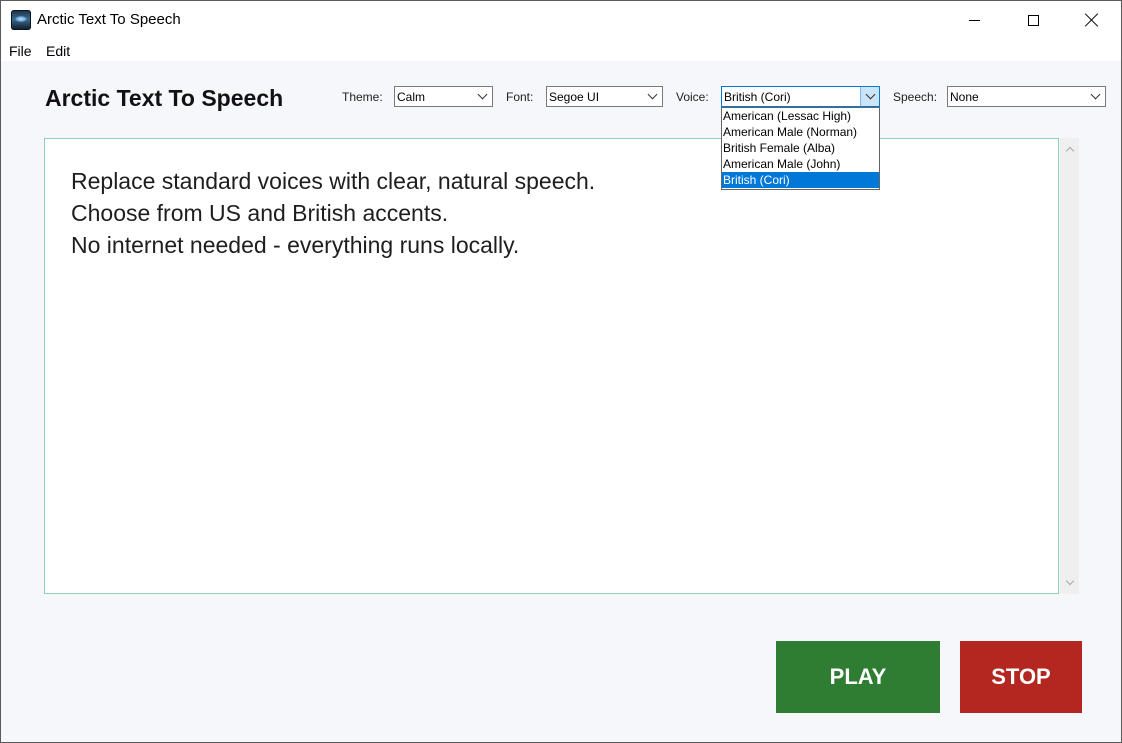  I want to click on voice-combo: British (Cori), so click(800, 96).